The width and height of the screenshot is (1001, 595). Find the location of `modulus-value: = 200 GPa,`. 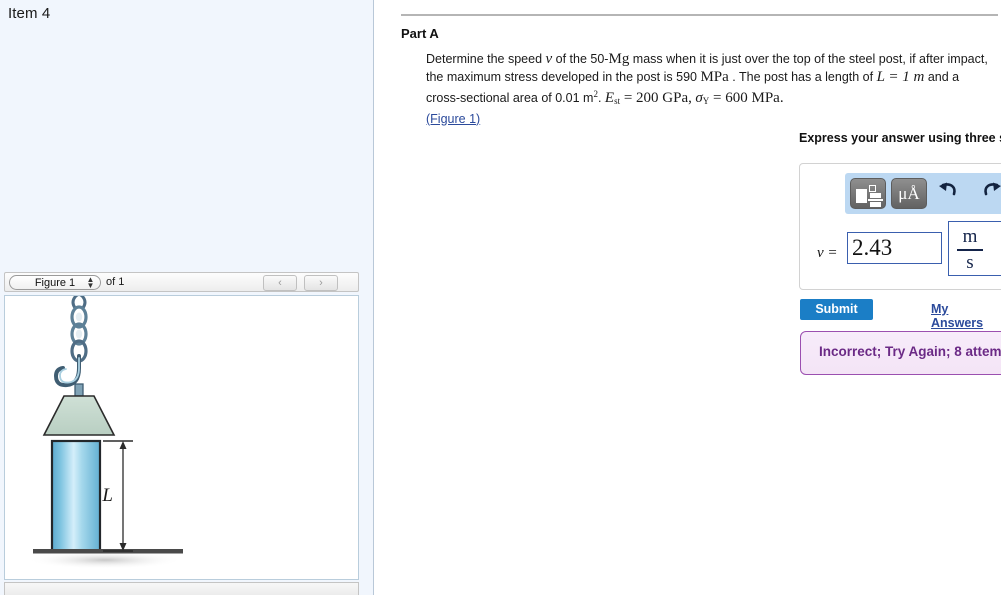

modulus-value: = 200 GPa, is located at coordinates (656, 98).